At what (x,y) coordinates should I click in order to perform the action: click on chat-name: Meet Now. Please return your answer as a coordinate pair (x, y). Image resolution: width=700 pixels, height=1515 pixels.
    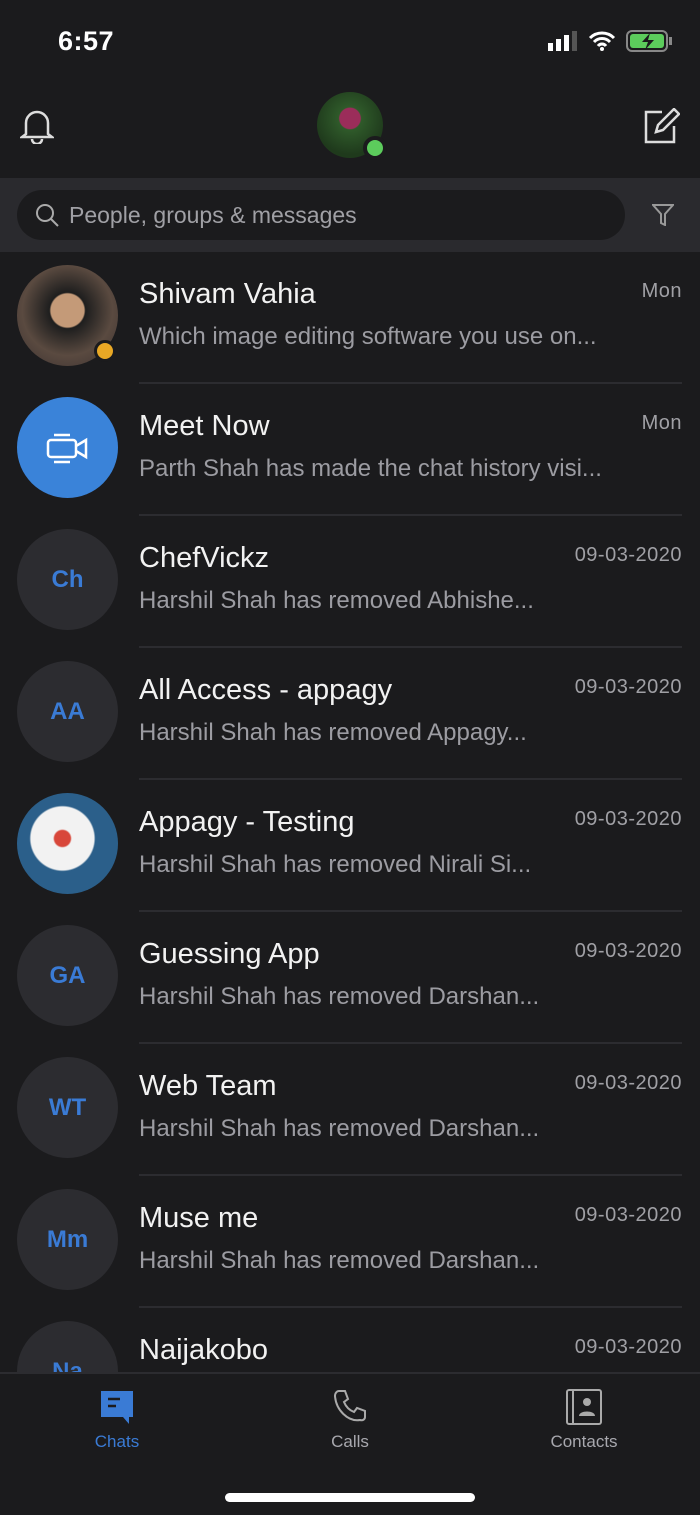
    Looking at the image, I should click on (204, 426).